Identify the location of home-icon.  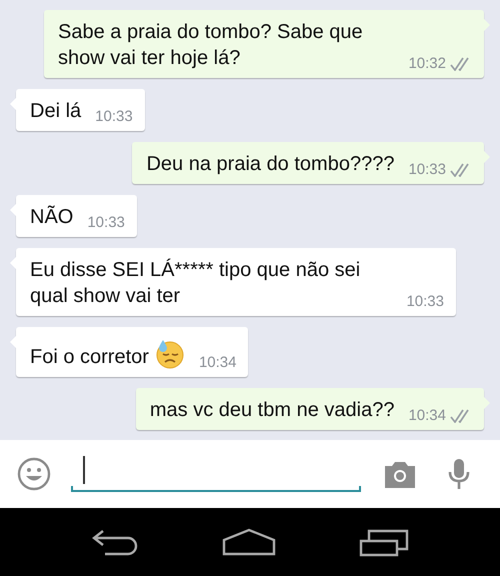
(249, 542).